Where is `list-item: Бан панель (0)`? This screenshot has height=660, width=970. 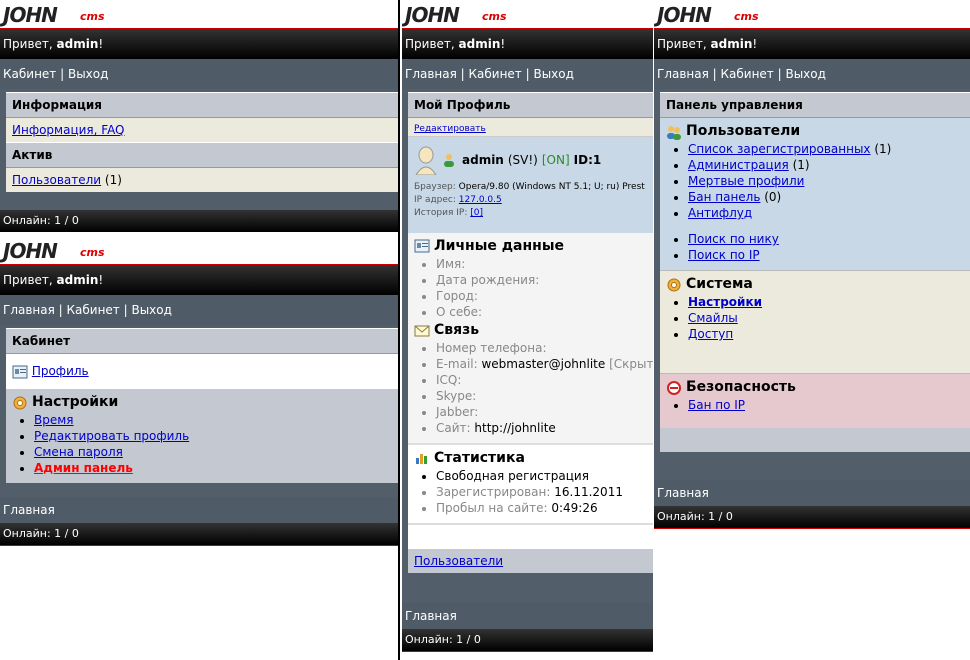
list-item: Бан панель (0) is located at coordinates (826, 197).